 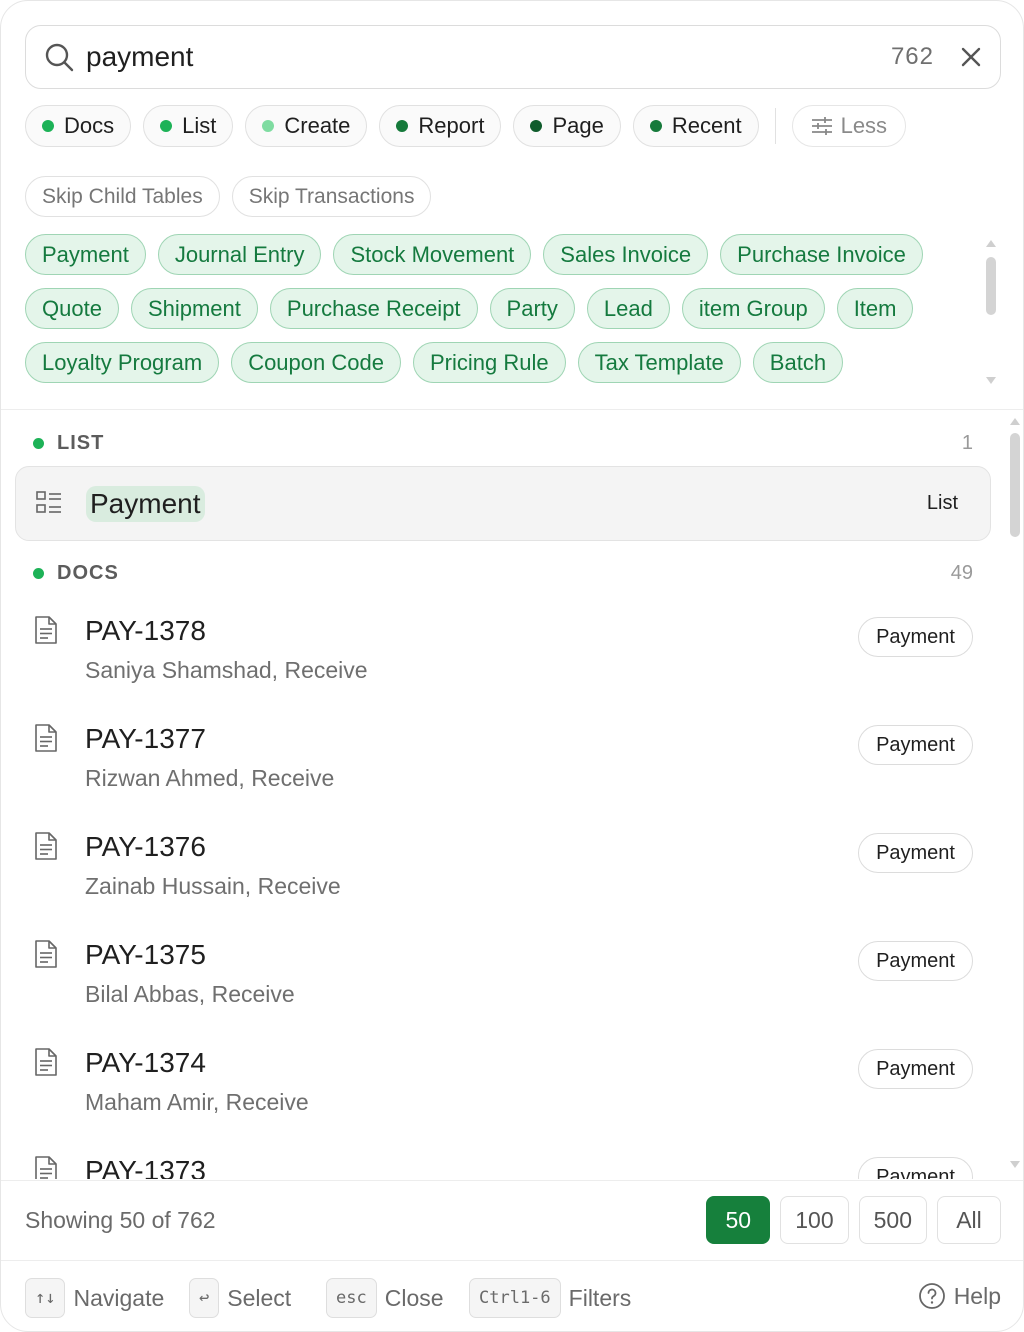 I want to click on doctype-chip: Sales Invoice, so click(x=626, y=254).